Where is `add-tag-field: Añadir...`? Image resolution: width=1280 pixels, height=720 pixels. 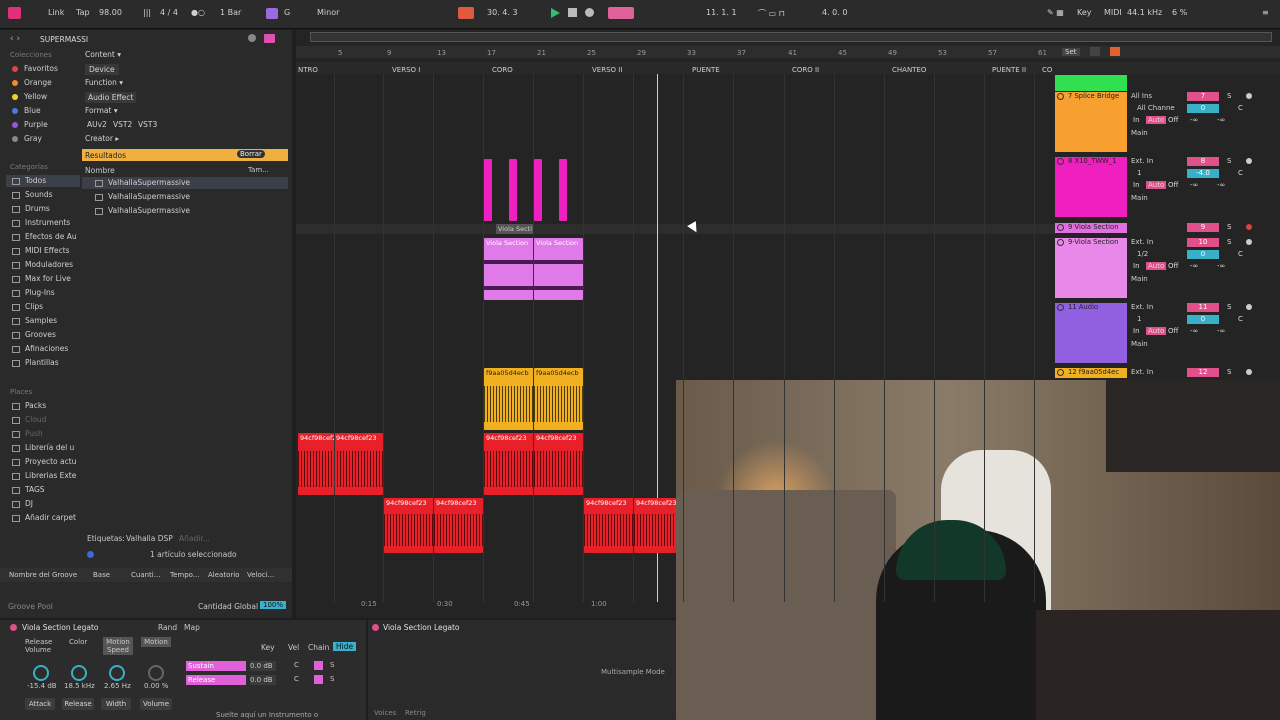 add-tag-field: Añadir... is located at coordinates (194, 538).